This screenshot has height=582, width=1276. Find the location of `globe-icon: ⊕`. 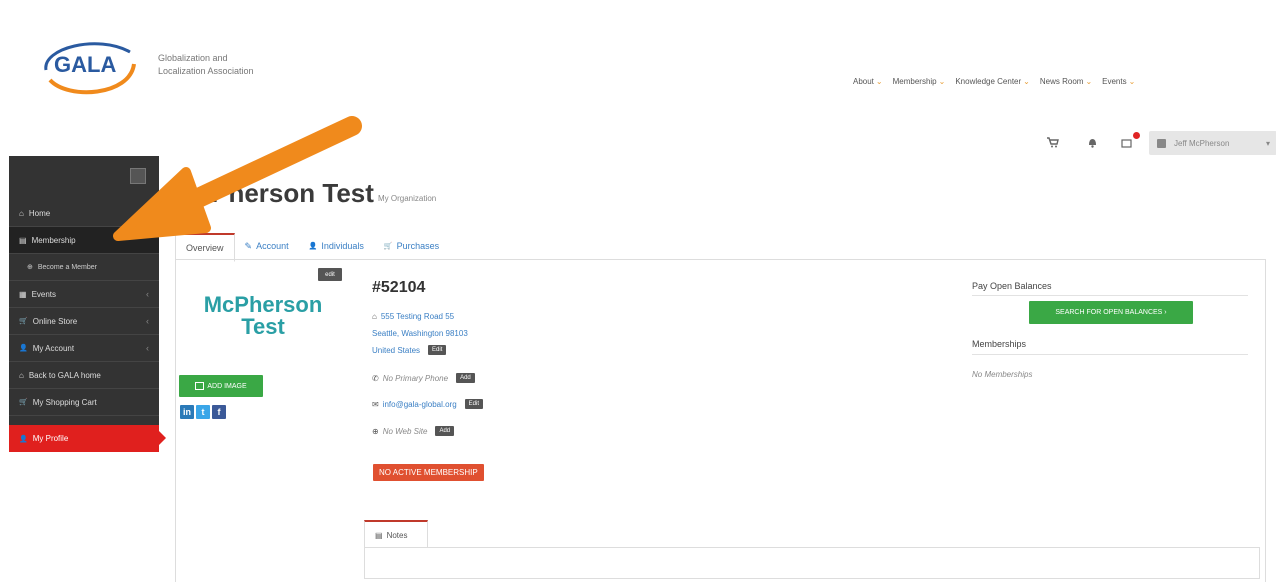

globe-icon: ⊕ is located at coordinates (375, 431).